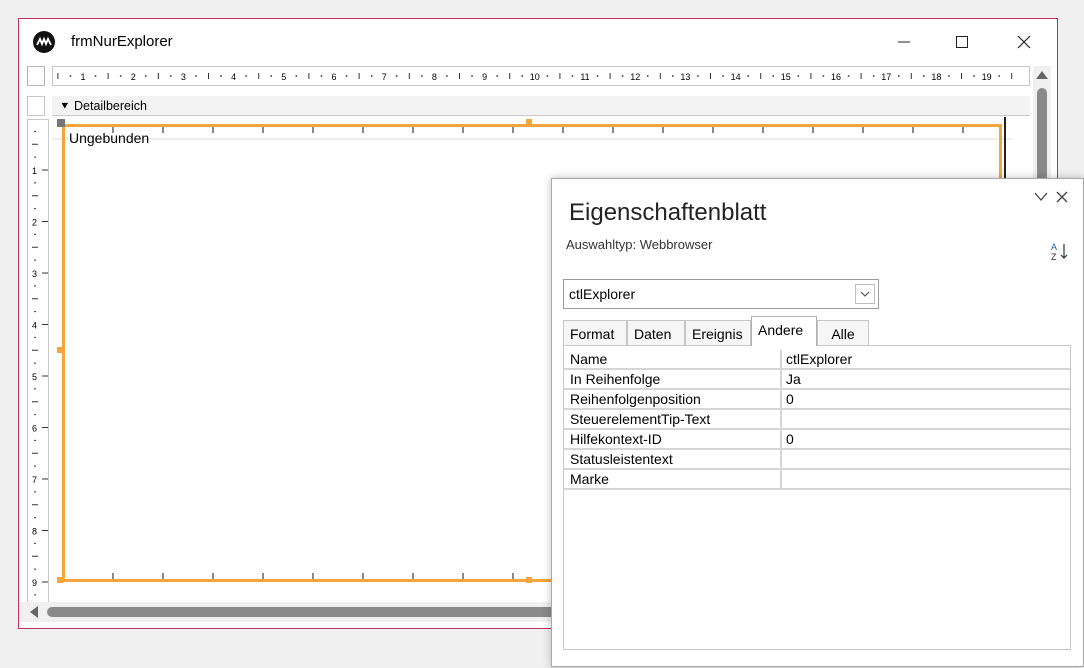  Describe the element at coordinates (541, 106) in the screenshot. I see `section-header-detail: ⯆ Detailbereich` at that location.